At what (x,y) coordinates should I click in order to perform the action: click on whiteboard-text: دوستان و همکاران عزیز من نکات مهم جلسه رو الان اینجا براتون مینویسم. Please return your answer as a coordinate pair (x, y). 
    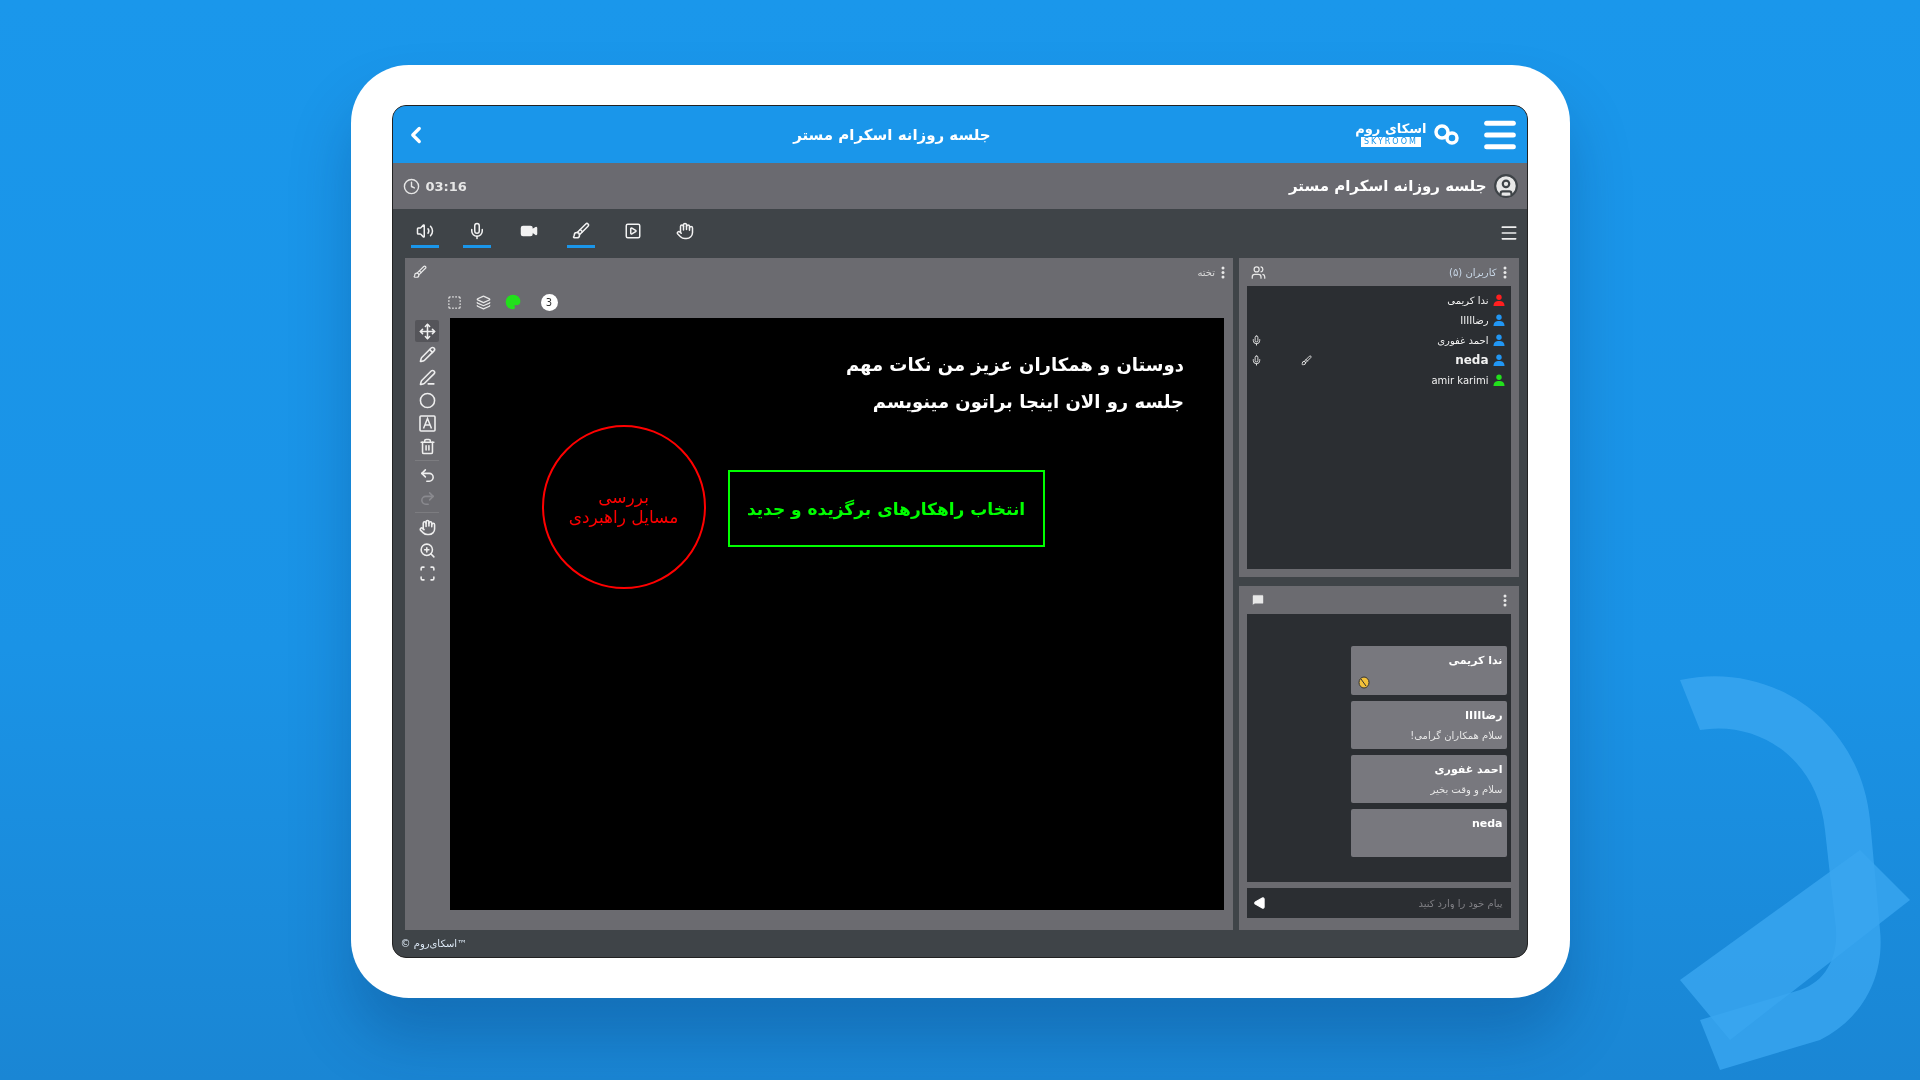
    Looking at the image, I should click on (1014, 384).